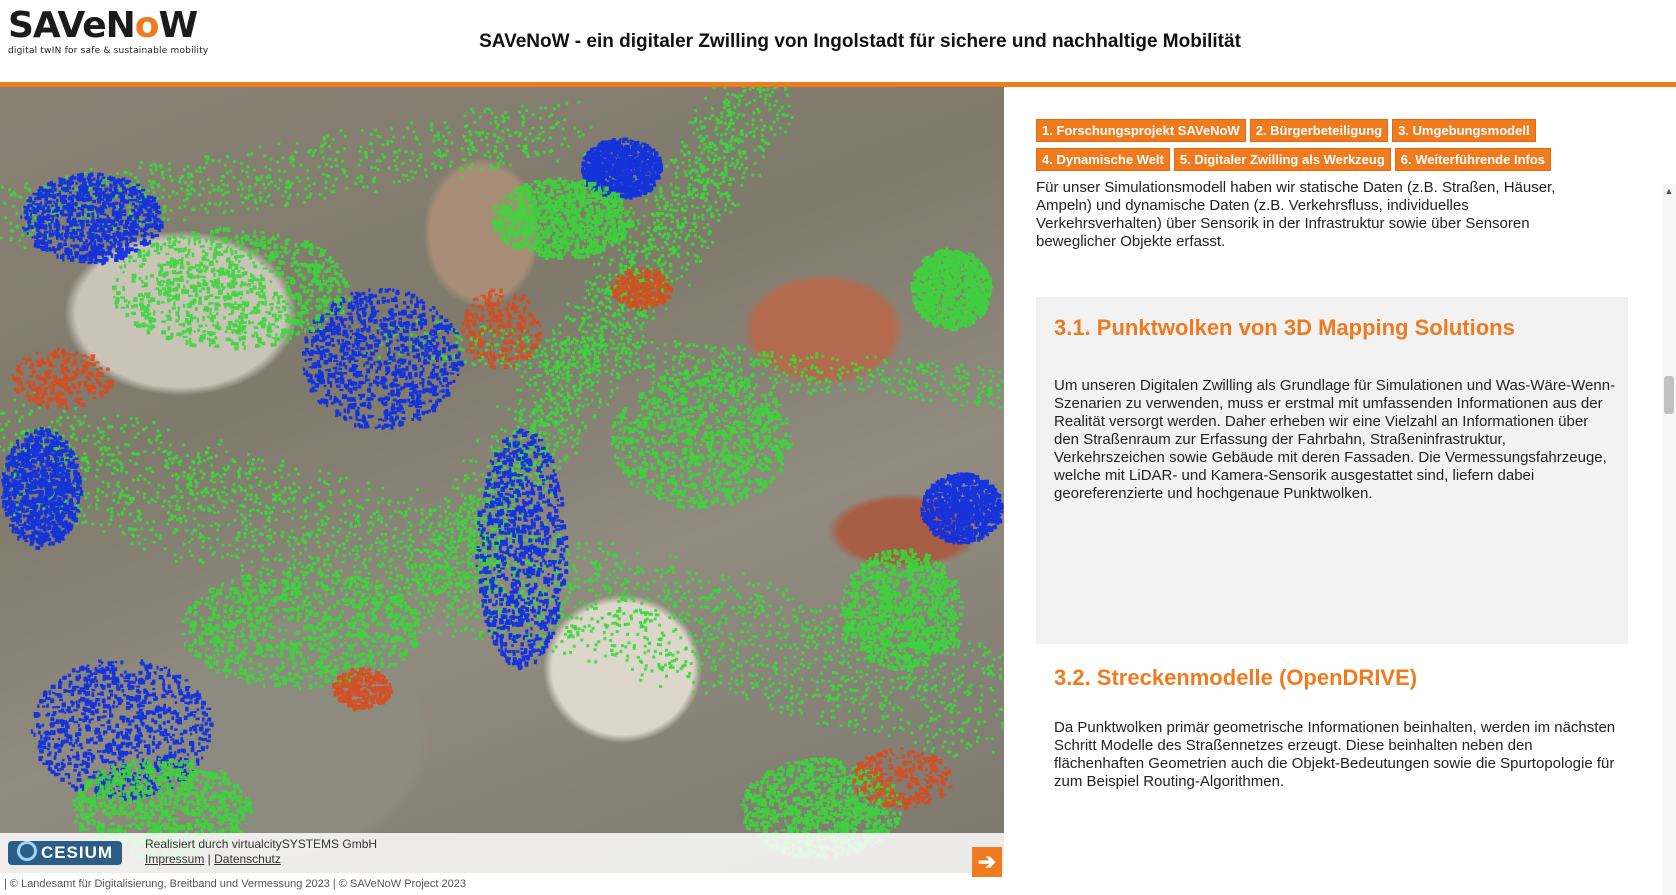 The height and width of the screenshot is (895, 1676). What do you see at coordinates (1669, 191) in the screenshot?
I see `scroll-up-arrow-icon: ▲` at bounding box center [1669, 191].